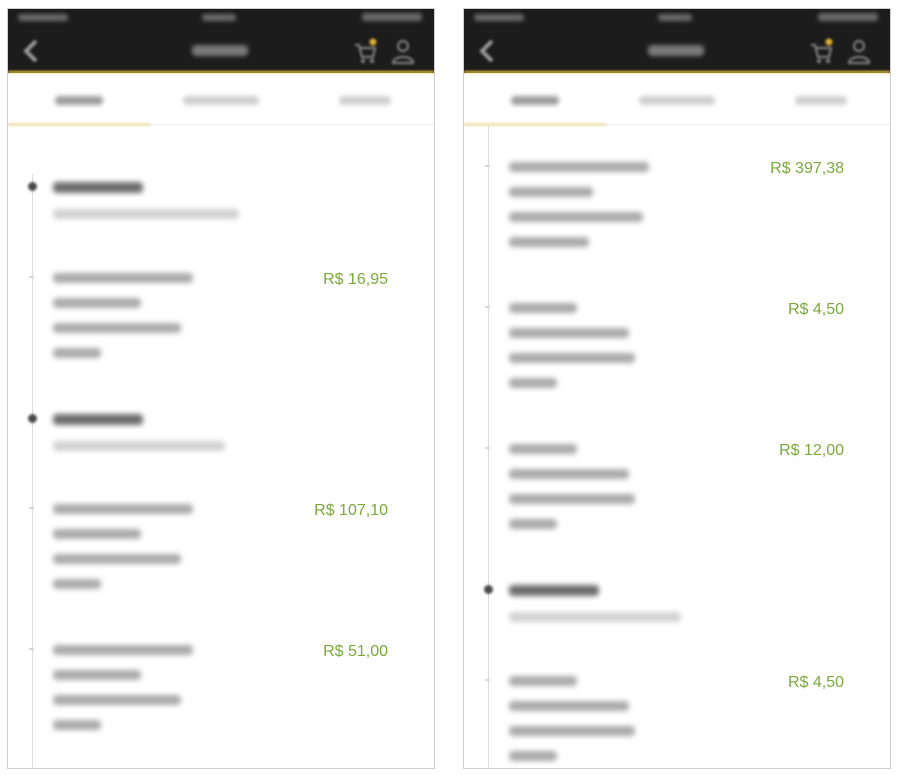  I want to click on entry-amount: R$ 107,10, so click(351, 510).